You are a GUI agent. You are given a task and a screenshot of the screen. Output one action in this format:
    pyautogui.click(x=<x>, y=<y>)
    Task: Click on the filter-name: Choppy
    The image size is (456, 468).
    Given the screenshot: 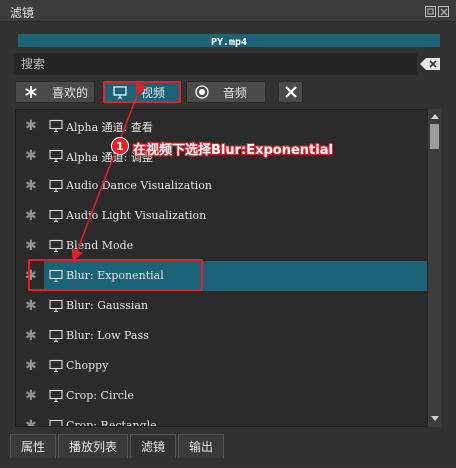 What is the action you would take?
    pyautogui.click(x=87, y=365)
    